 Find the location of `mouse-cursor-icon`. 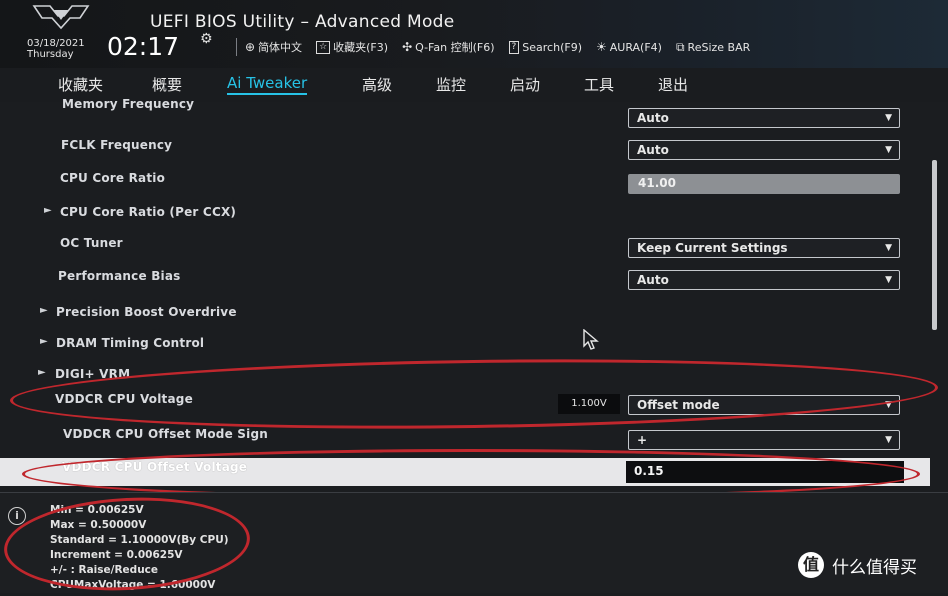

mouse-cursor-icon is located at coordinates (591, 339).